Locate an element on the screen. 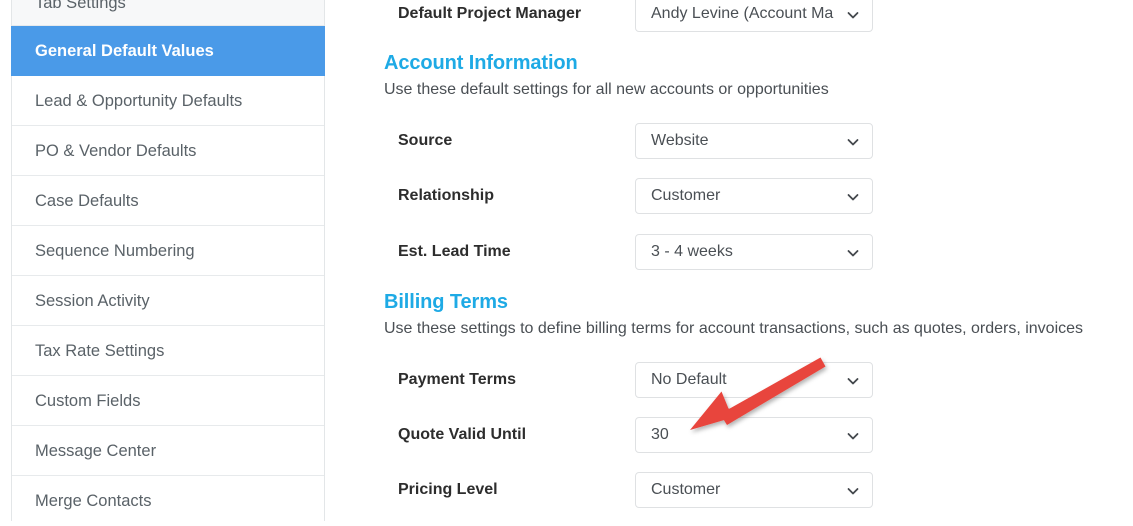  field-row-pricing-level: Pricing Level Customer is located at coordinates (729, 490).